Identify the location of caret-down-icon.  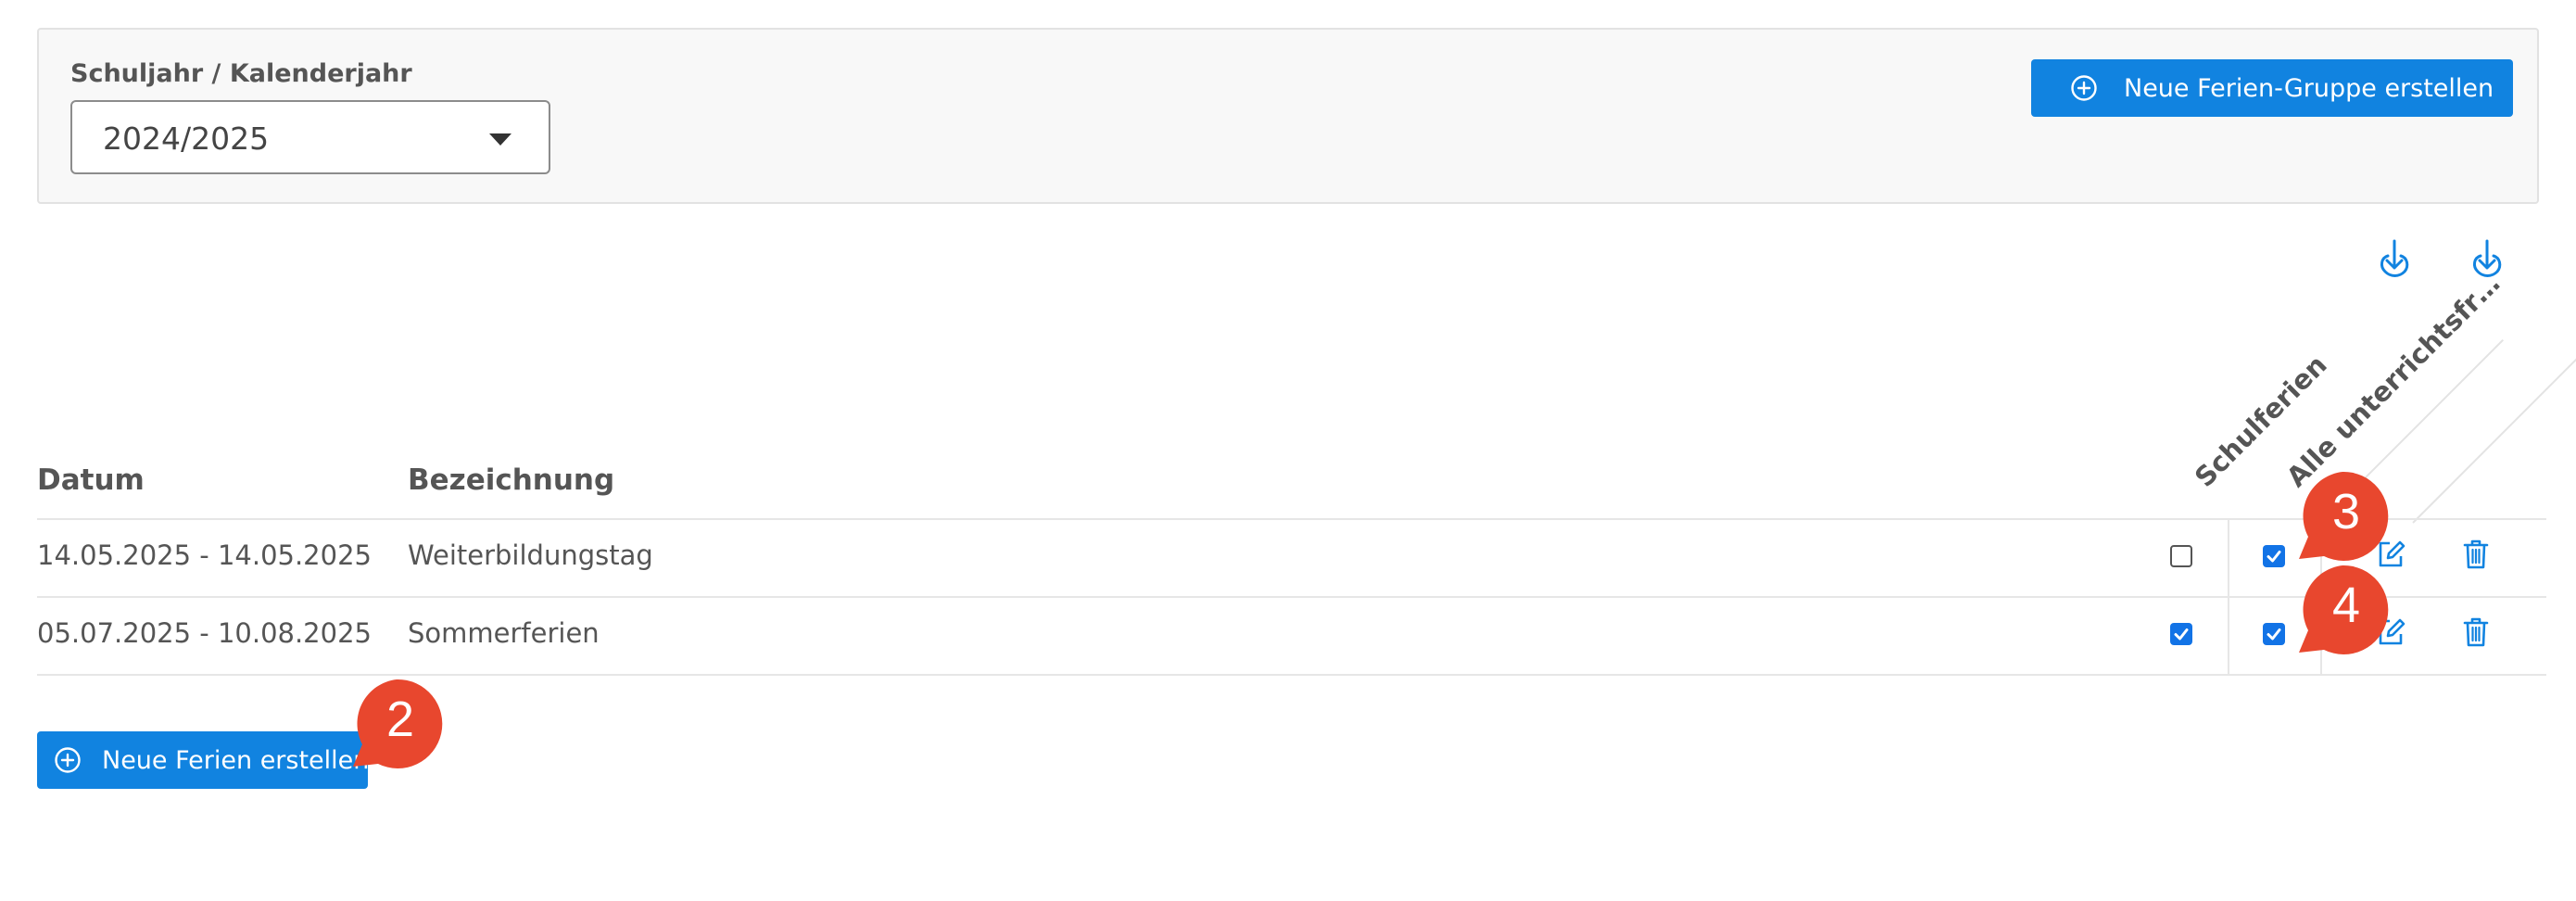
(500, 139).